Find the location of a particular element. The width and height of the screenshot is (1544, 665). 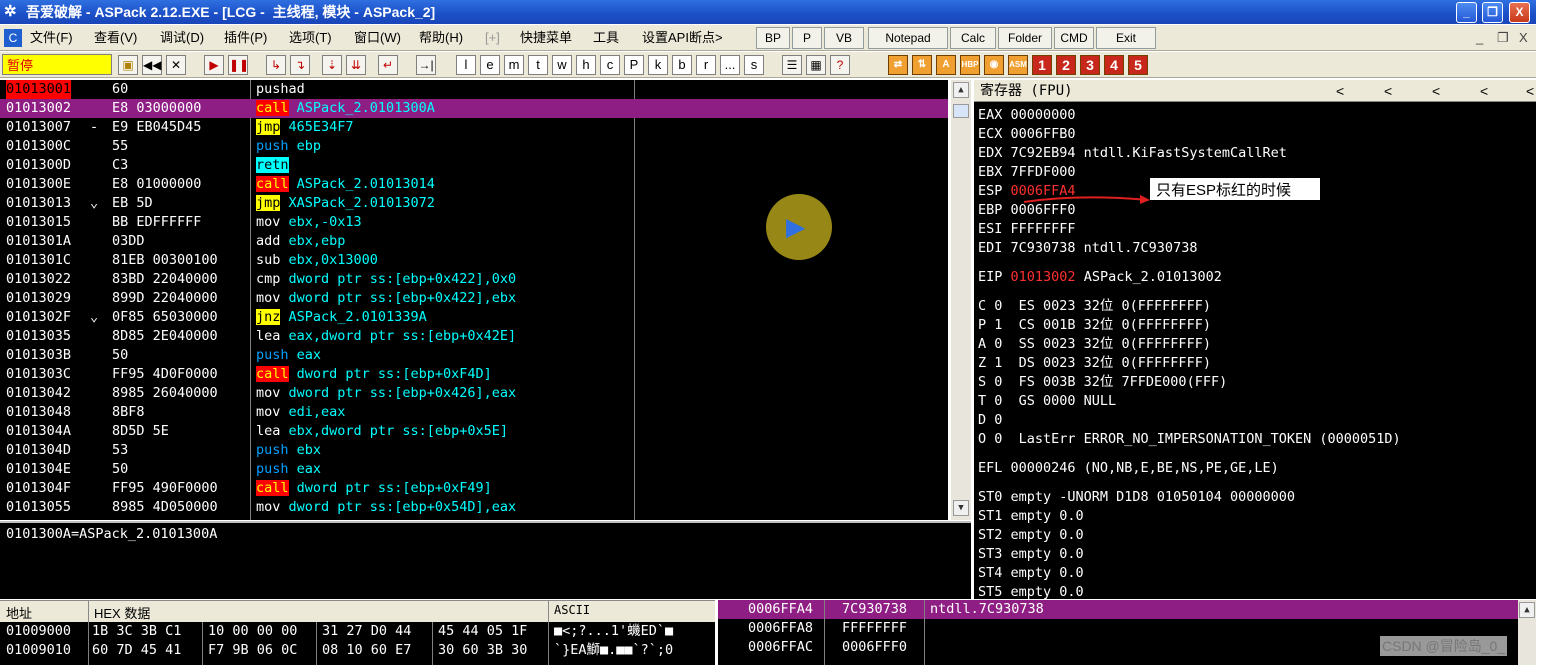

register-eip: EIP 01013002 ASPack_2.01013002 is located at coordinates (1100, 277).